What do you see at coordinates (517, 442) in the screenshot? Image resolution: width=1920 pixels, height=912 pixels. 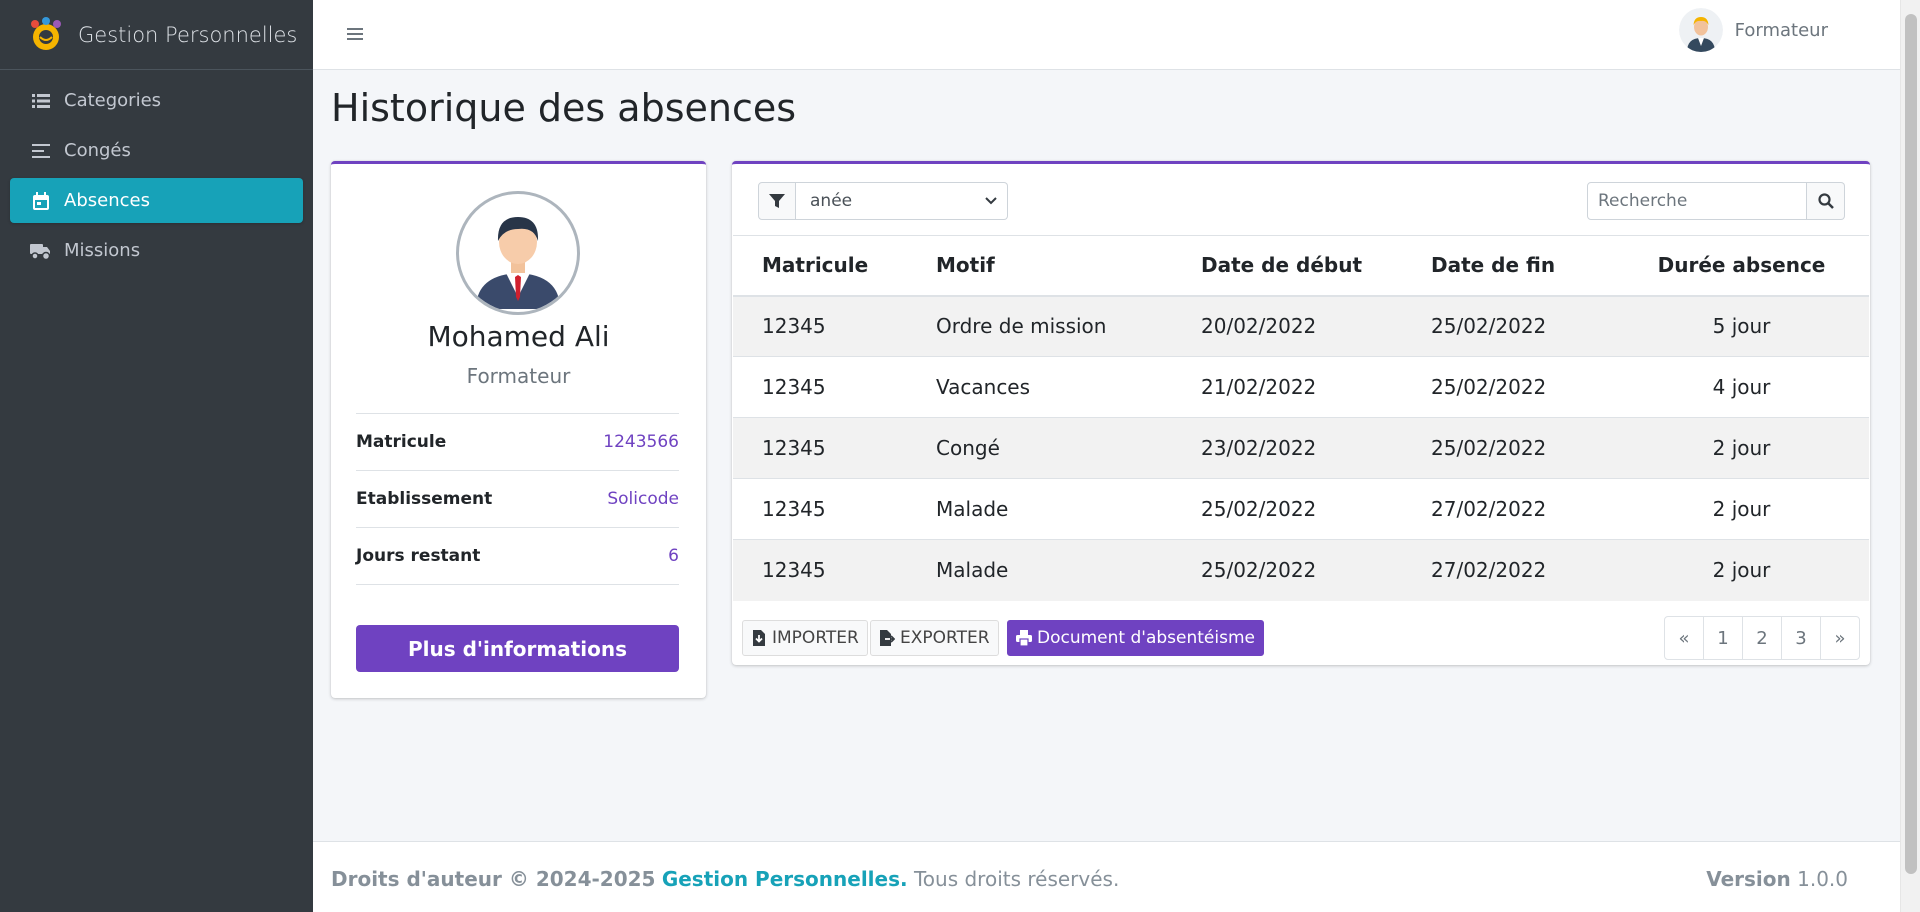 I see `info-row-matricule: Matricule 1243566` at bounding box center [517, 442].